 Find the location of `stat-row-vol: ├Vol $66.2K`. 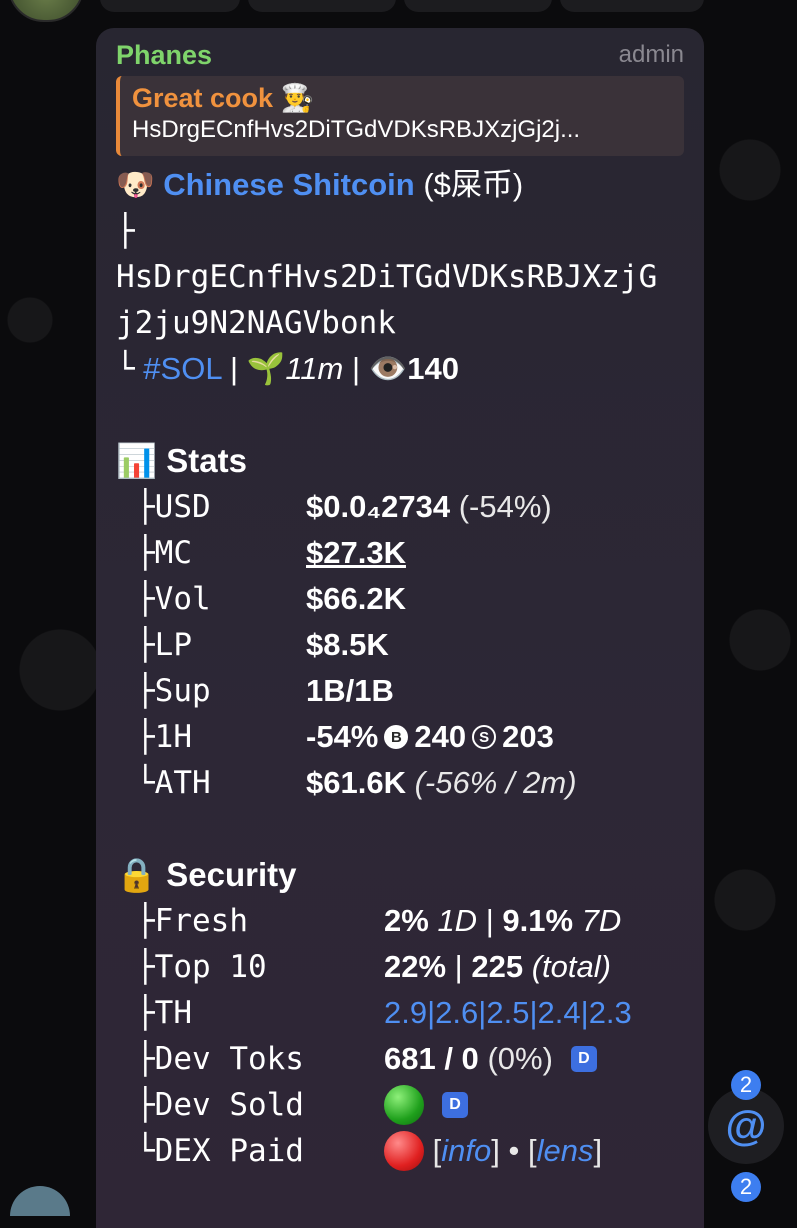

stat-row-vol: ├Vol $66.2K is located at coordinates (400, 599).